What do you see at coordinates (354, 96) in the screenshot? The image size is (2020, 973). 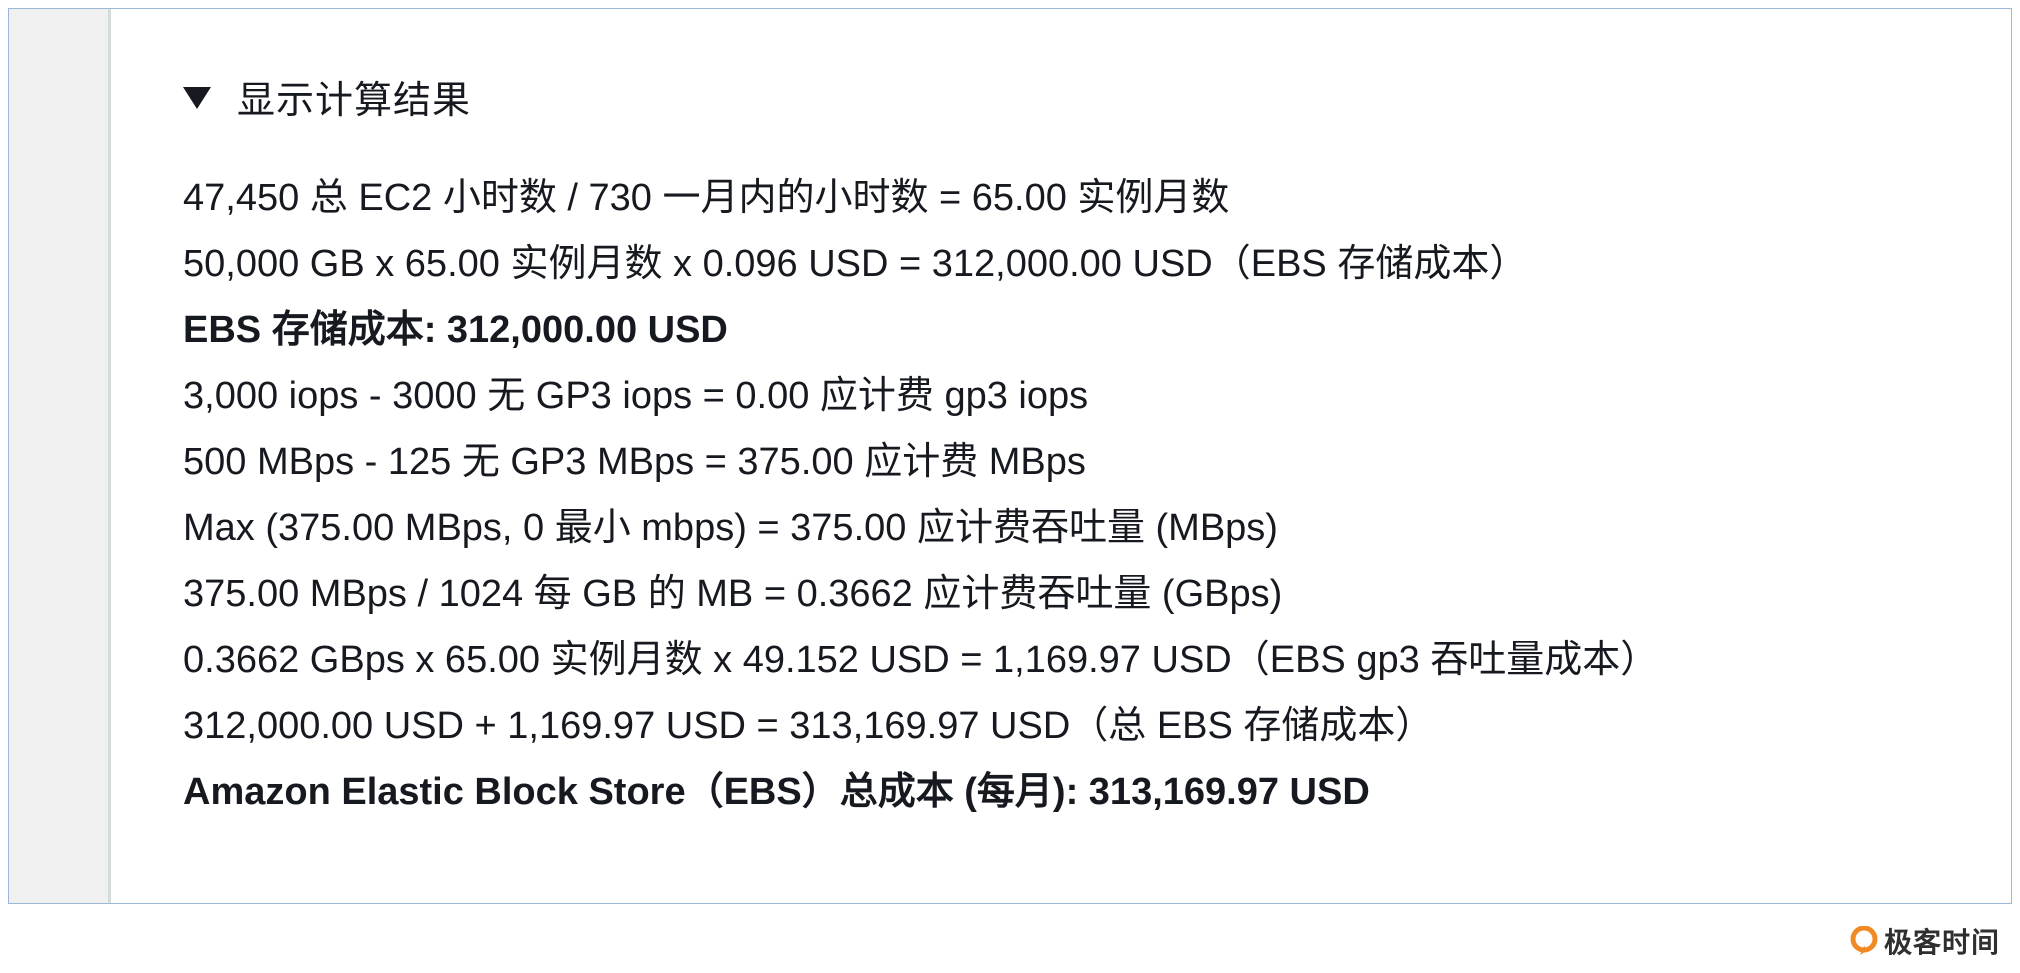 I see `show-calculations-label: 显示计算结果` at bounding box center [354, 96].